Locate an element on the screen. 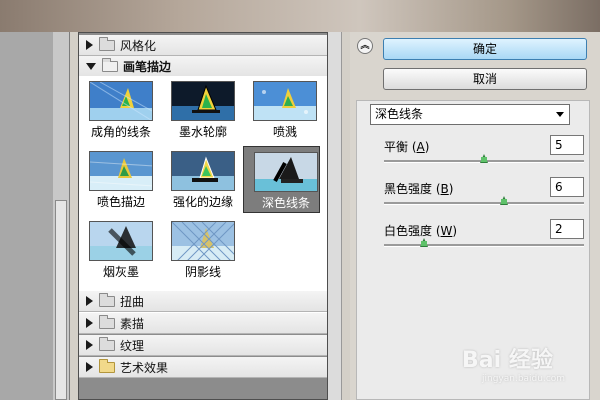  watermark: Bai 经验 jingyan.baidu.com is located at coordinates (527, 365).